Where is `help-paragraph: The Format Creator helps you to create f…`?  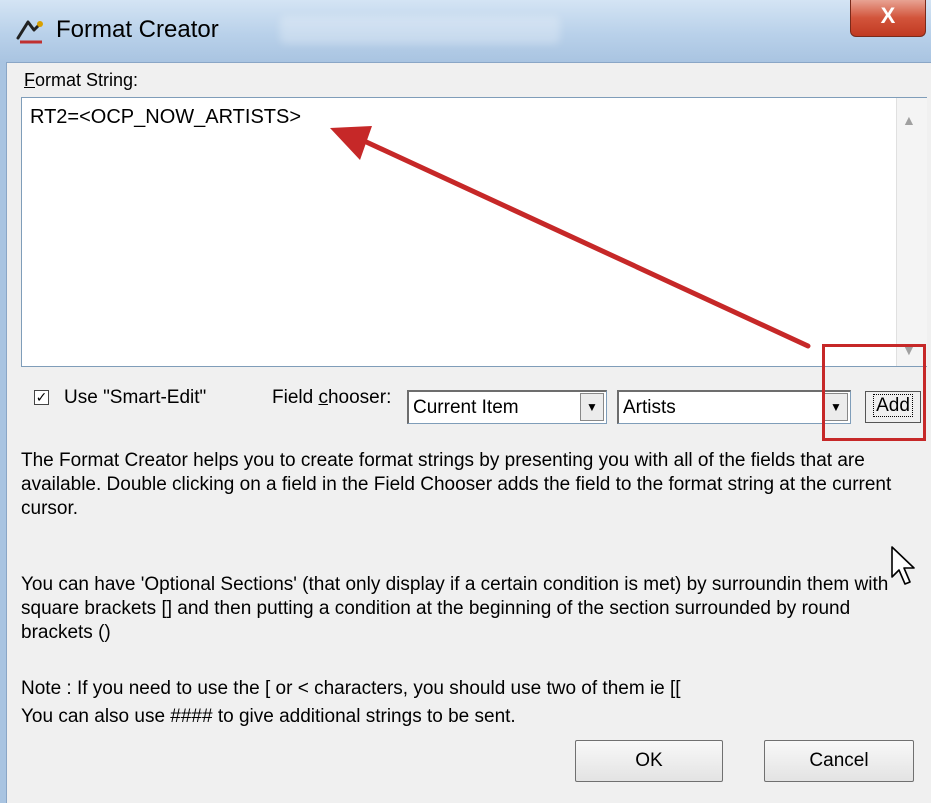
help-paragraph: The Format Creator helps you to create f… is located at coordinates (456, 484).